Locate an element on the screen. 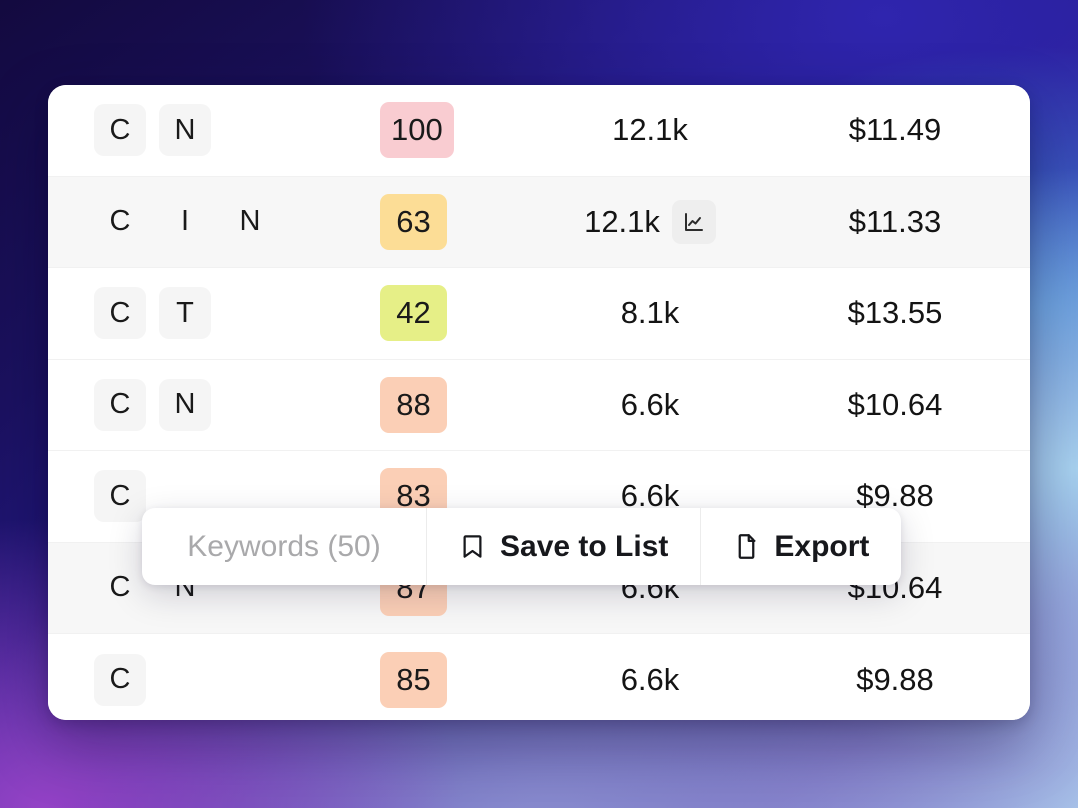 This screenshot has height=808, width=1078. line-chart-icon is located at coordinates (693, 221).